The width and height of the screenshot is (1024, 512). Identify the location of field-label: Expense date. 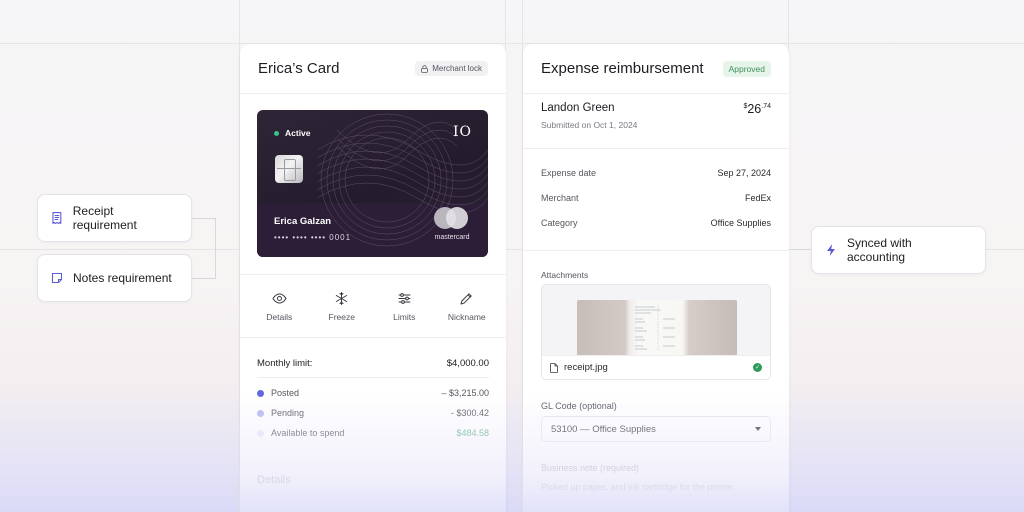
(569, 173).